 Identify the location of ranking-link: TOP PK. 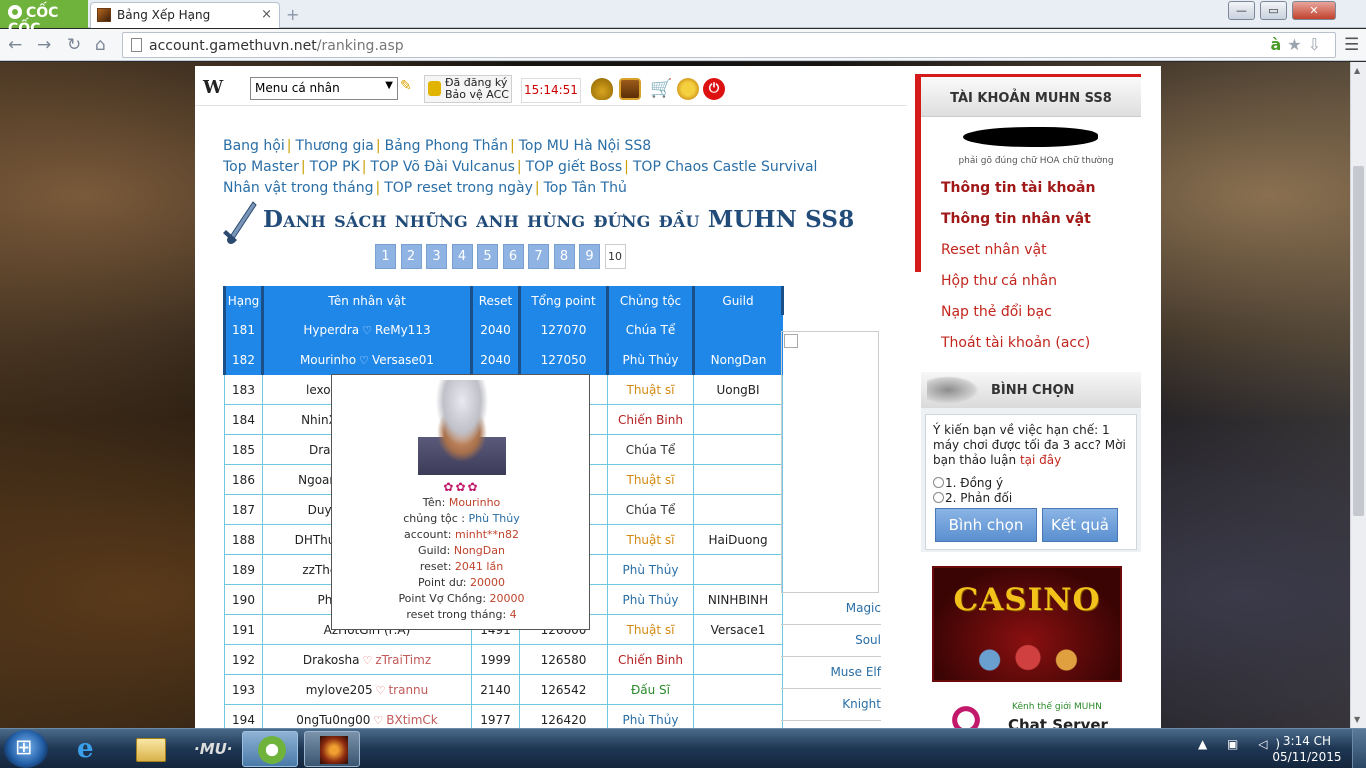
(335, 167).